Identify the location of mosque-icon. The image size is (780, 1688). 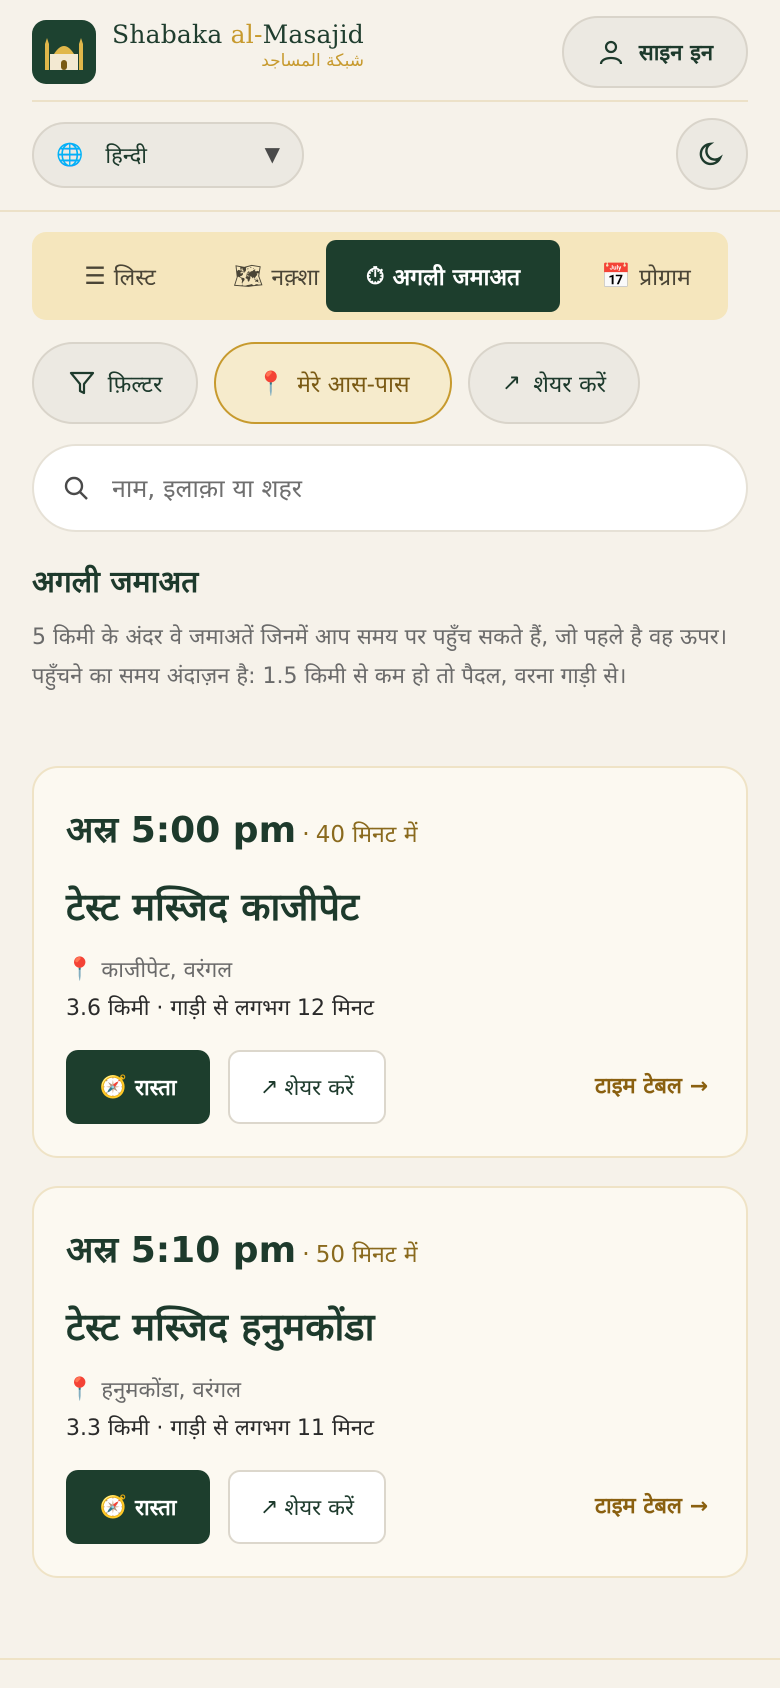
(64, 54).